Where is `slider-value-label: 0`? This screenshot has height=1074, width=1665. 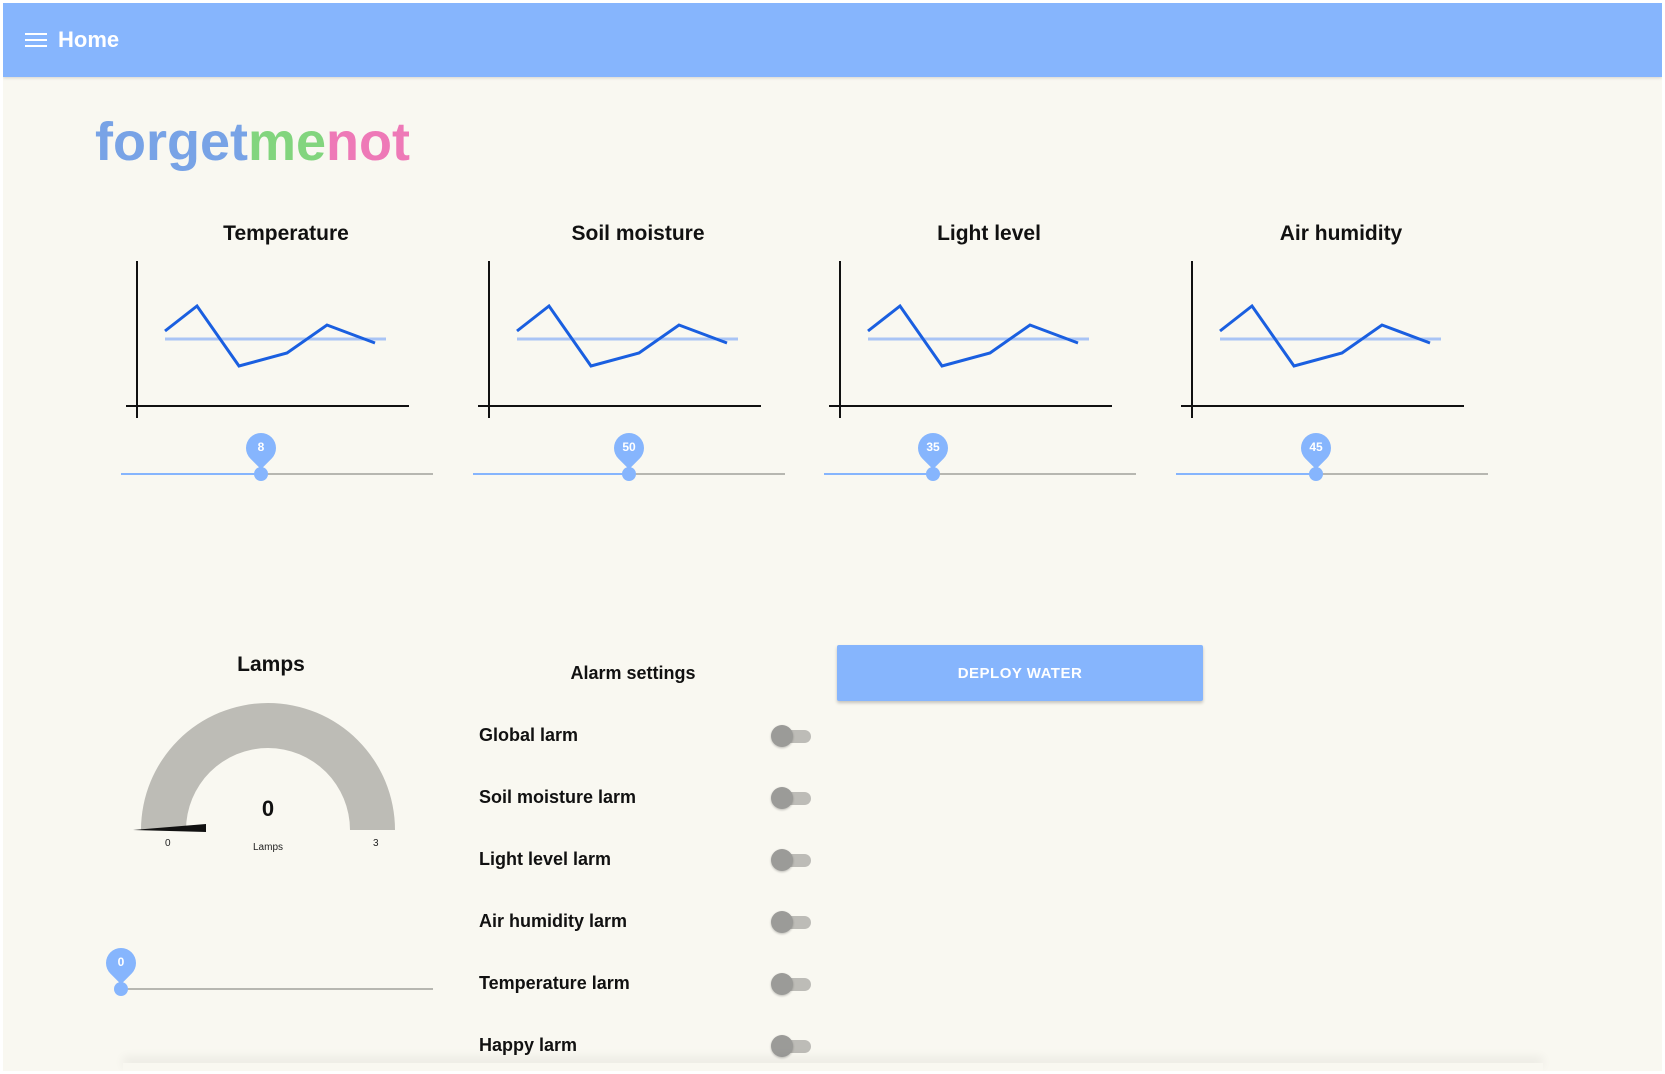 slider-value-label: 0 is located at coordinates (121, 962).